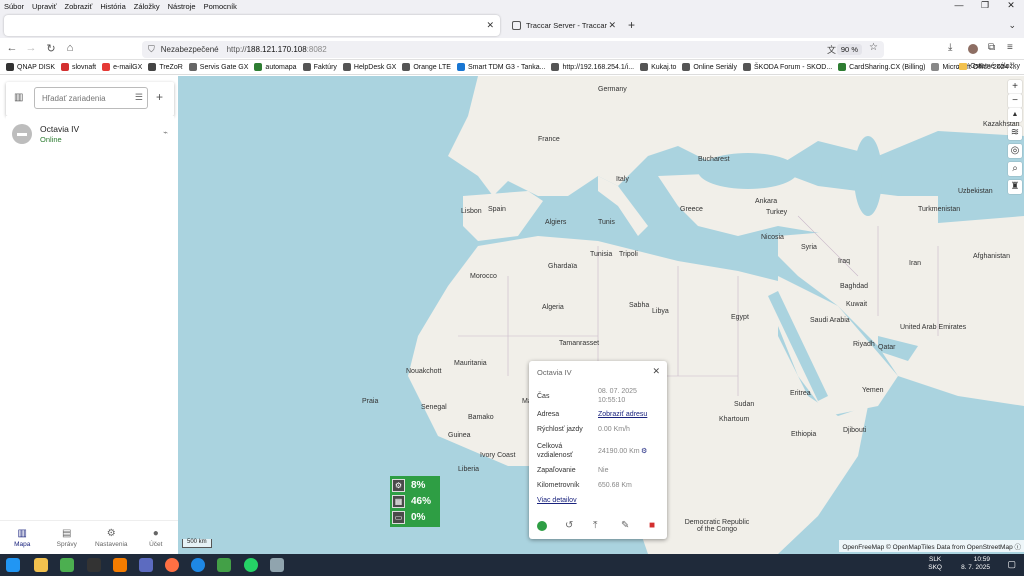 The image size is (1024, 576). What do you see at coordinates (557, 500) in the screenshot?
I see `more-details-link: Viac detailov` at bounding box center [557, 500].